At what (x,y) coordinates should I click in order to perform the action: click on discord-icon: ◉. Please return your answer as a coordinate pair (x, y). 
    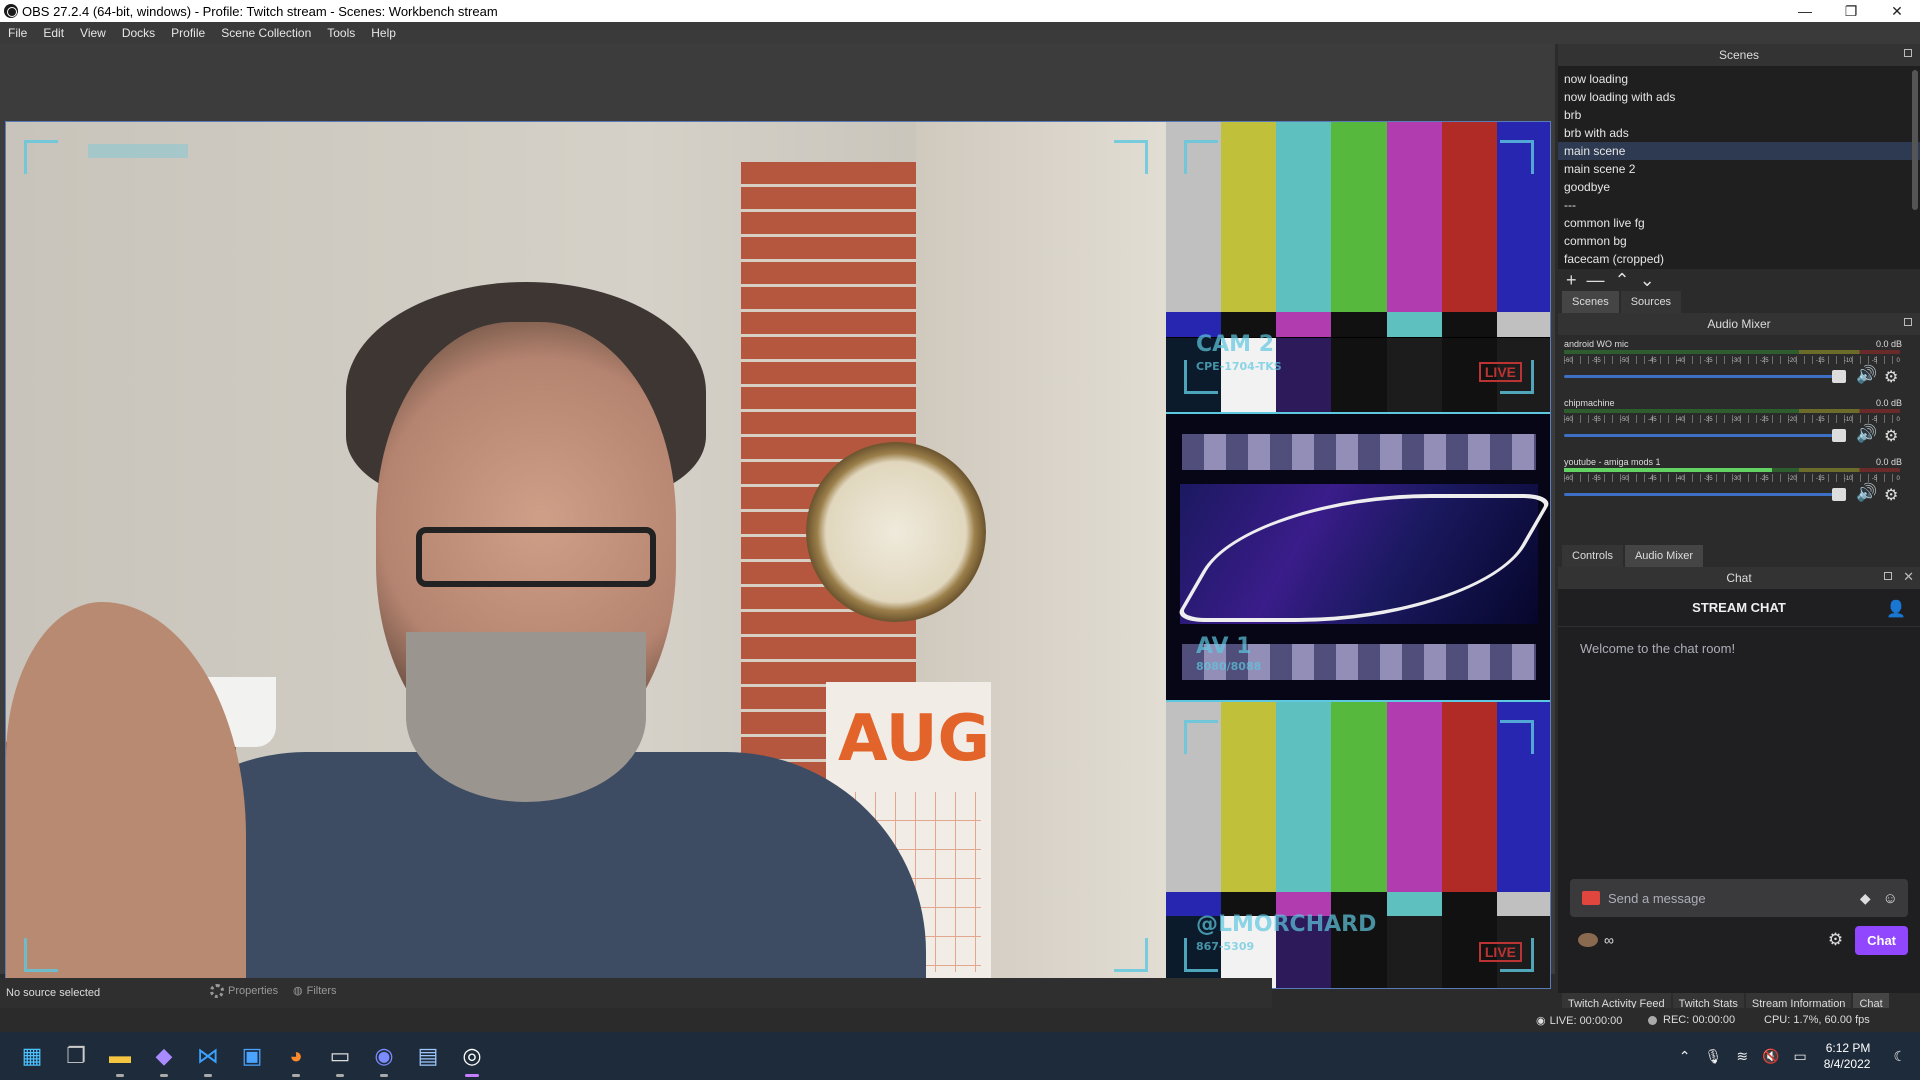
    Looking at the image, I should click on (384, 1056).